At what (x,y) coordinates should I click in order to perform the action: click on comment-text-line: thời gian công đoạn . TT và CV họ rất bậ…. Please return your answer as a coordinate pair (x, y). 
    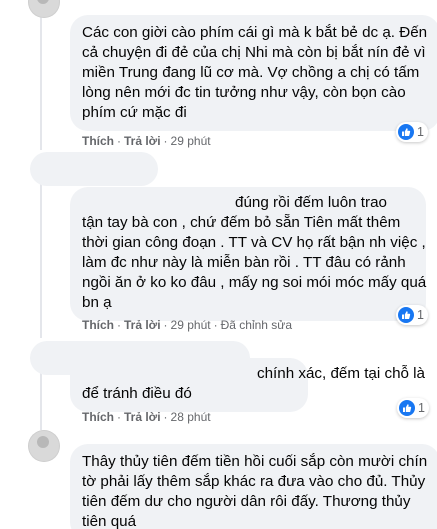
    Looking at the image, I should click on (254, 242).